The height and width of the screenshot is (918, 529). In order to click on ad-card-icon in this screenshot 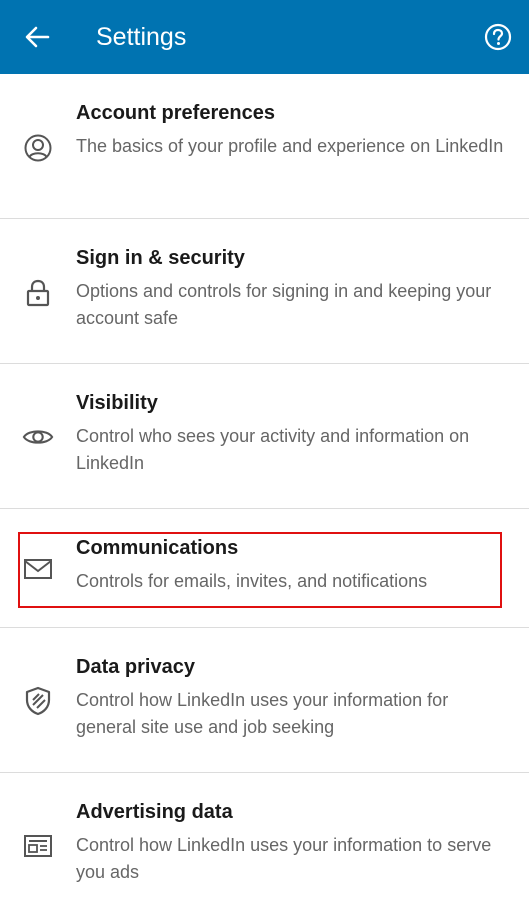, I will do `click(38, 846)`.